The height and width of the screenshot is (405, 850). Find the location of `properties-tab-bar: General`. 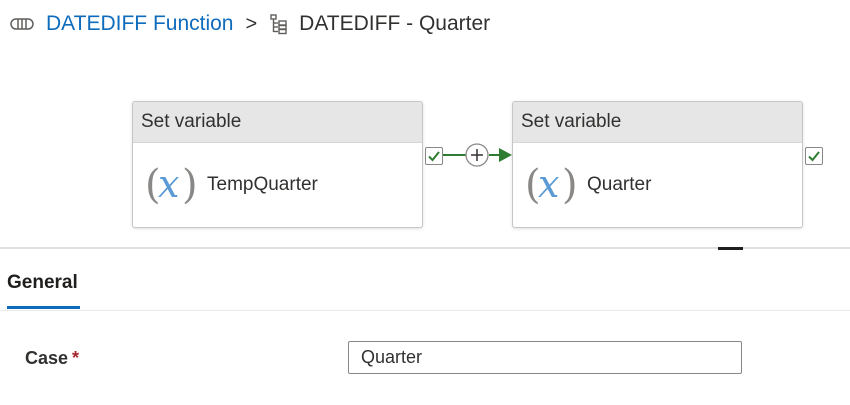

properties-tab-bar: General is located at coordinates (425, 285).